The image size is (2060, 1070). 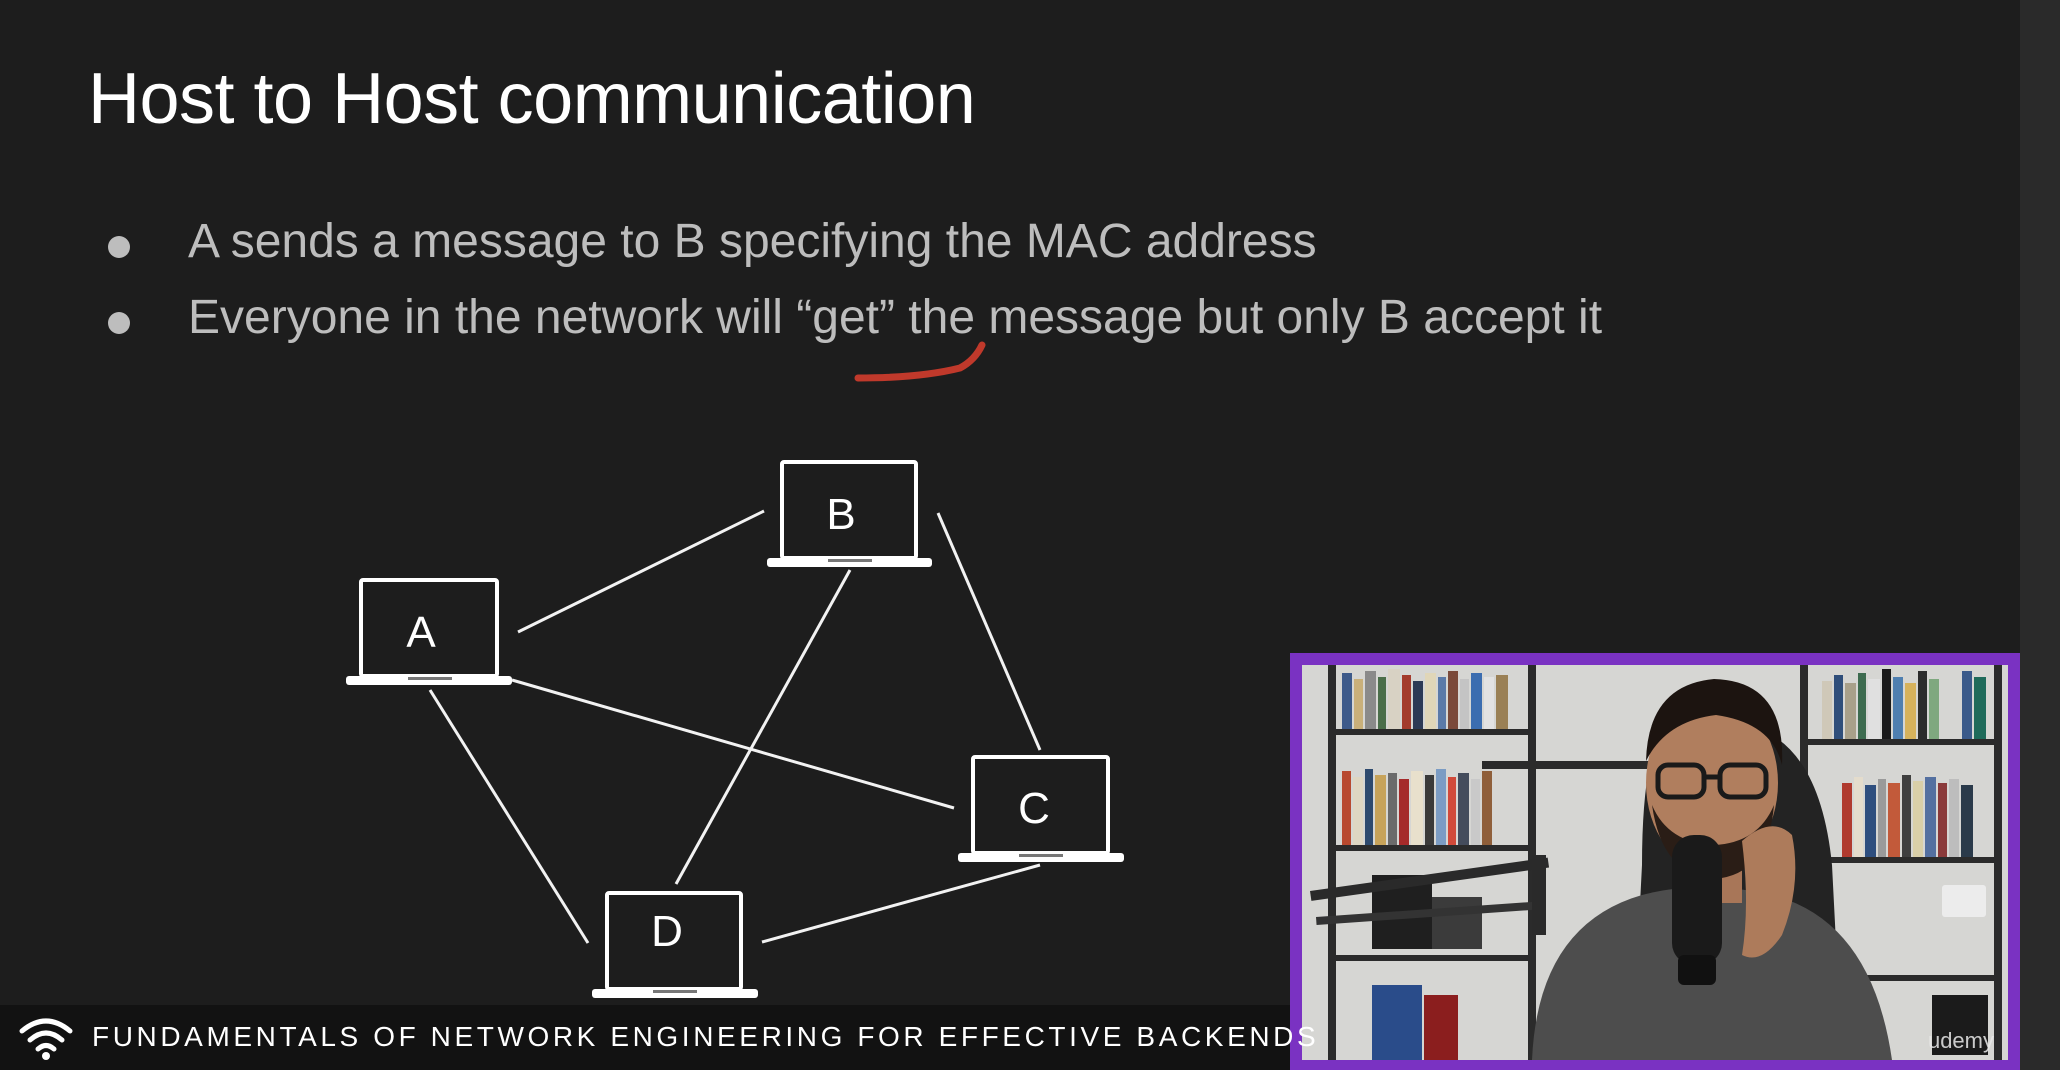 I want to click on webcam-overlay: udemy, so click(x=1655, y=861).